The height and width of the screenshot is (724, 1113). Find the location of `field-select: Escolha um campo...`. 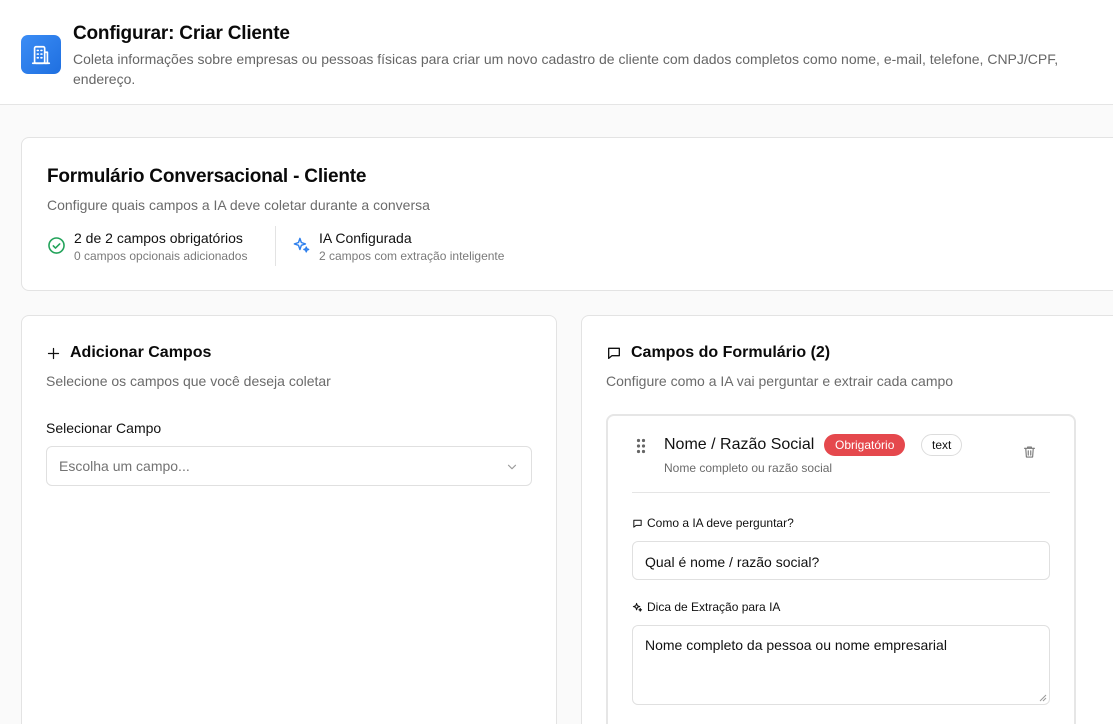

field-select: Escolha um campo... is located at coordinates (289, 466).